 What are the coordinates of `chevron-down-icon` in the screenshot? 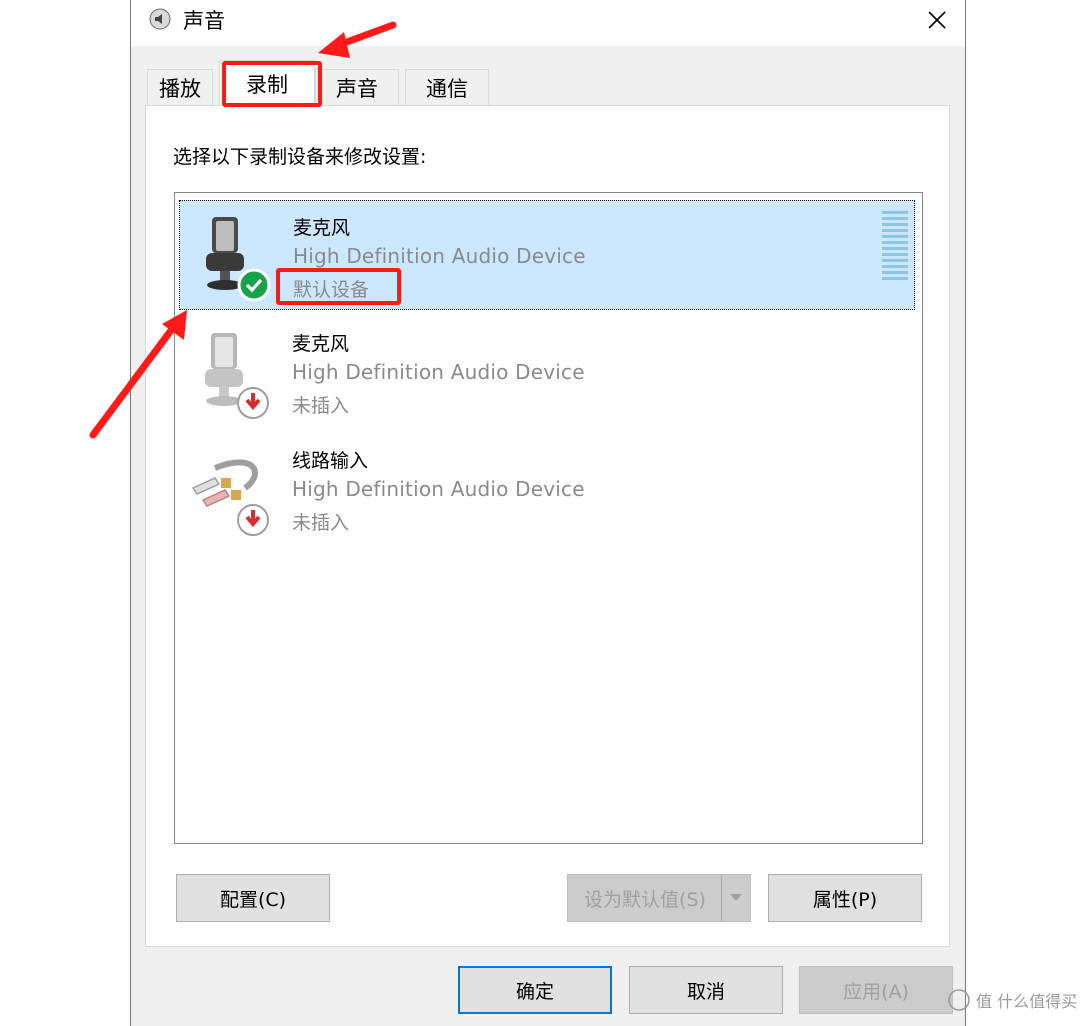 It's located at (736, 897).